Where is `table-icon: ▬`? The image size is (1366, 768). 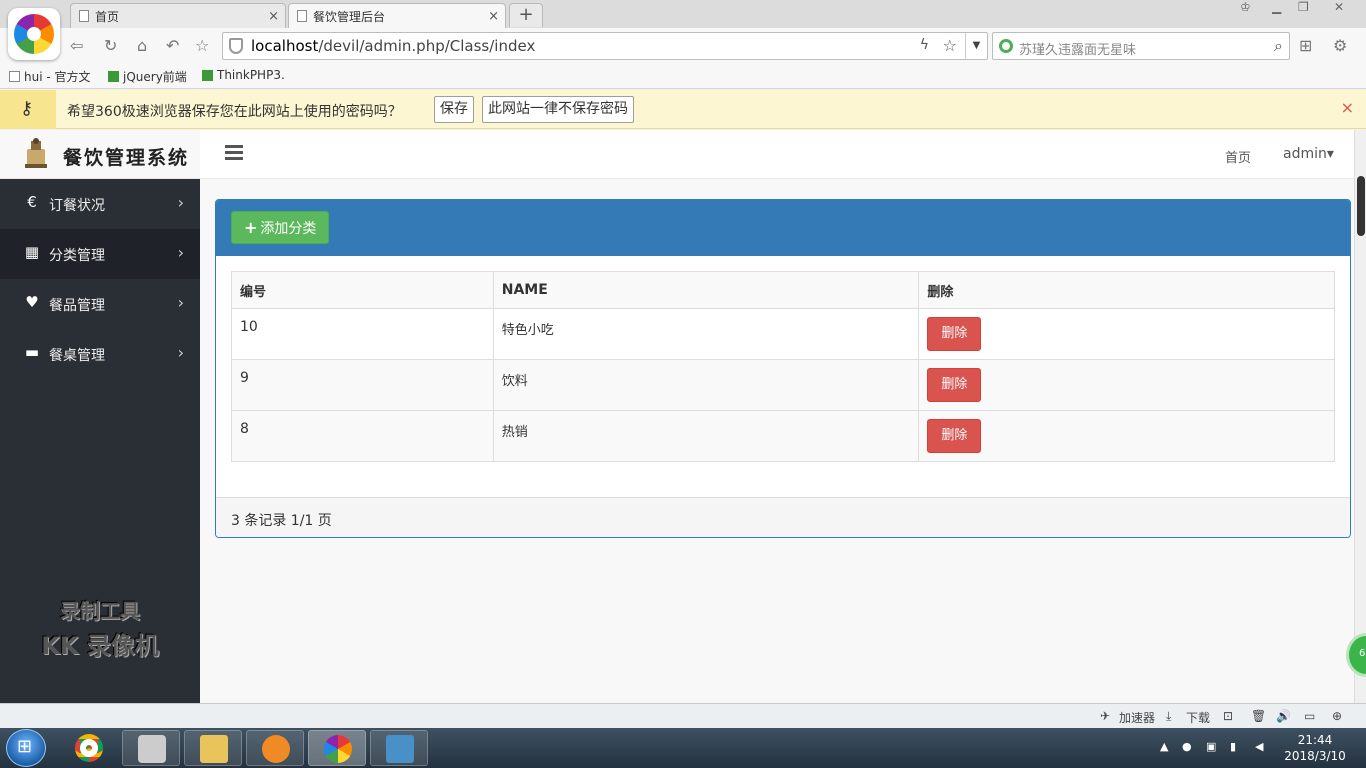
table-icon: ▬ is located at coordinates (32, 352).